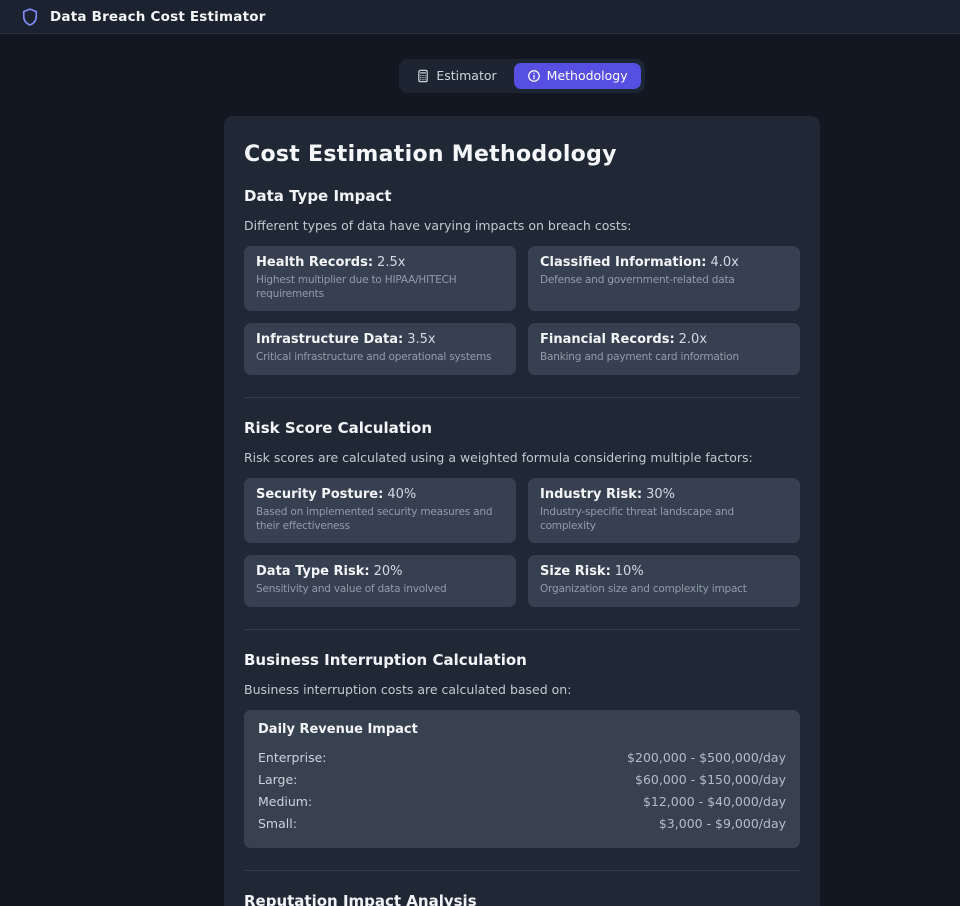 The image size is (960, 906). Describe the element at coordinates (292, 757) in the screenshot. I see `revenue-label: Enterprise:` at that location.